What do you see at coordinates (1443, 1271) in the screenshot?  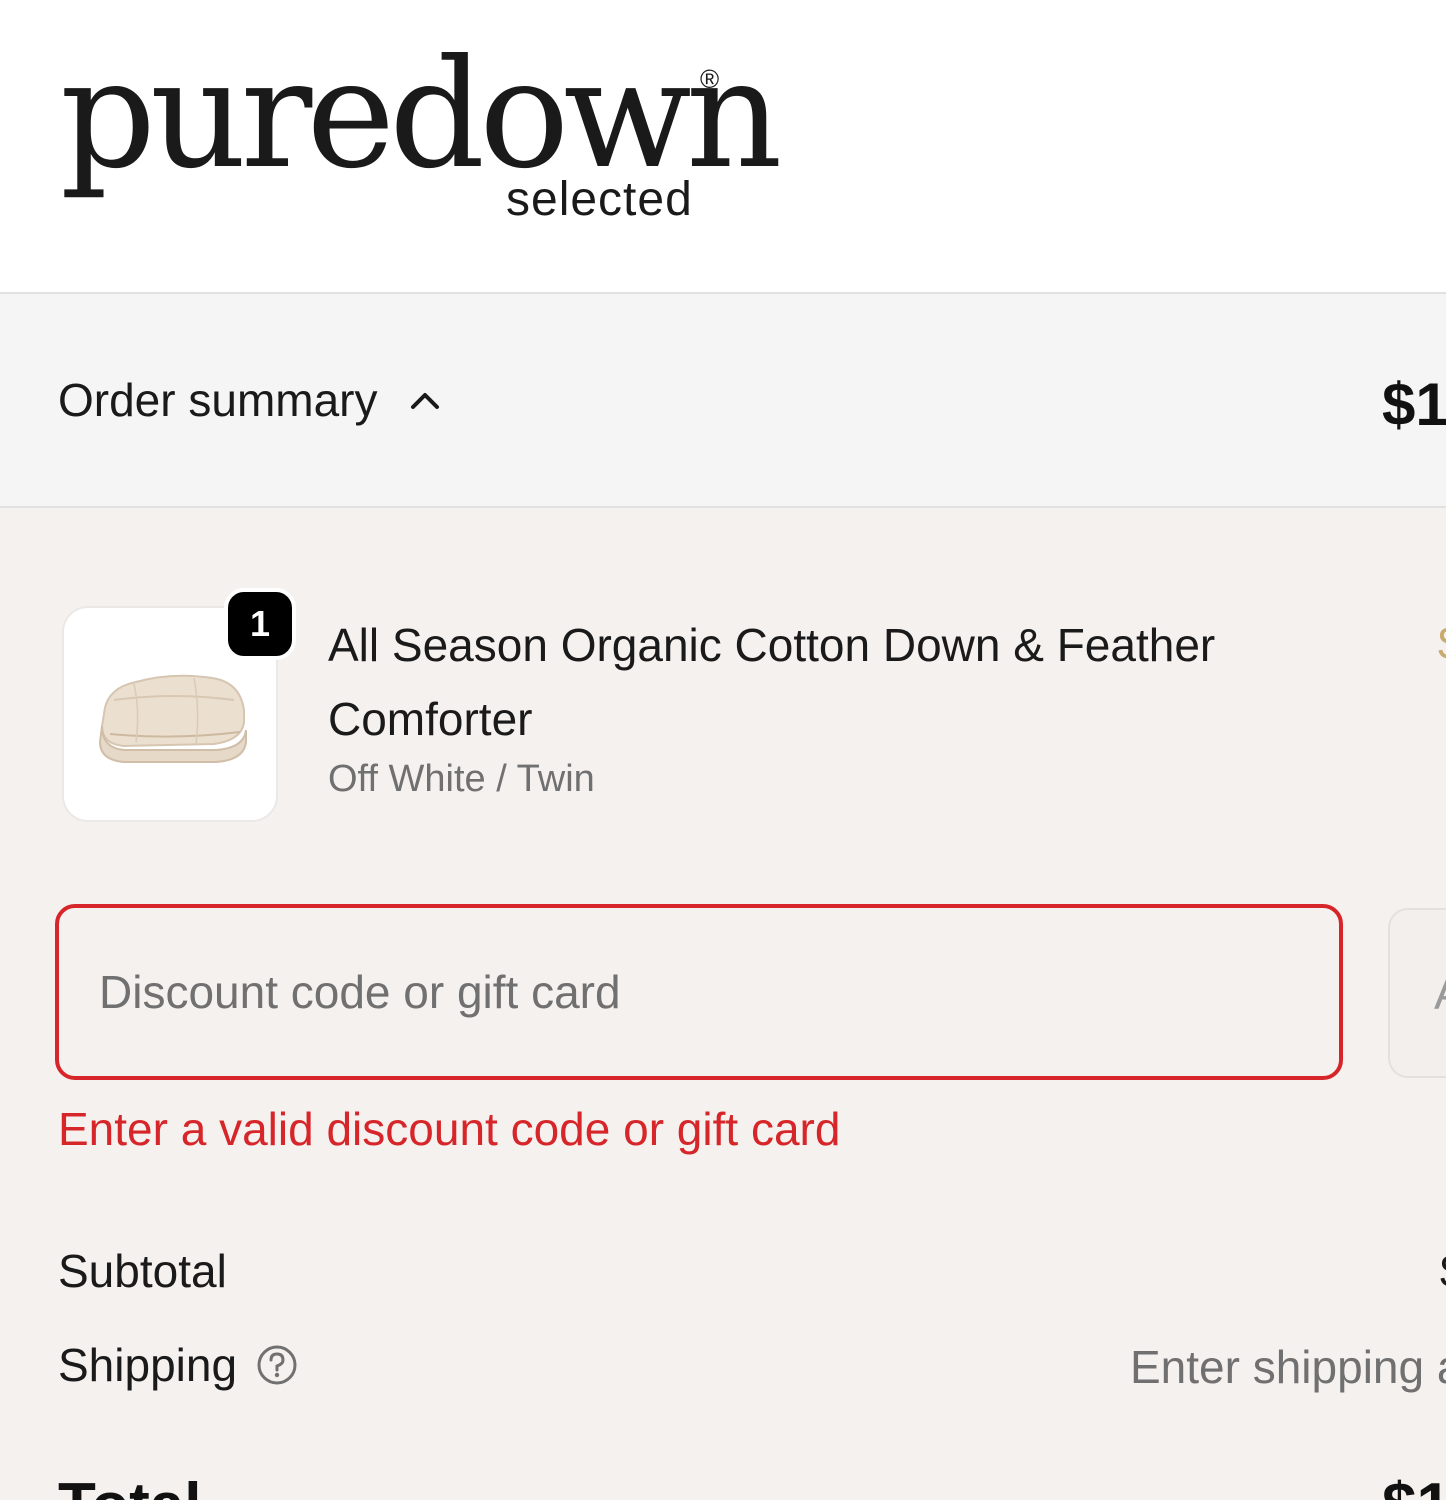 I see `subtotal-value: $` at bounding box center [1443, 1271].